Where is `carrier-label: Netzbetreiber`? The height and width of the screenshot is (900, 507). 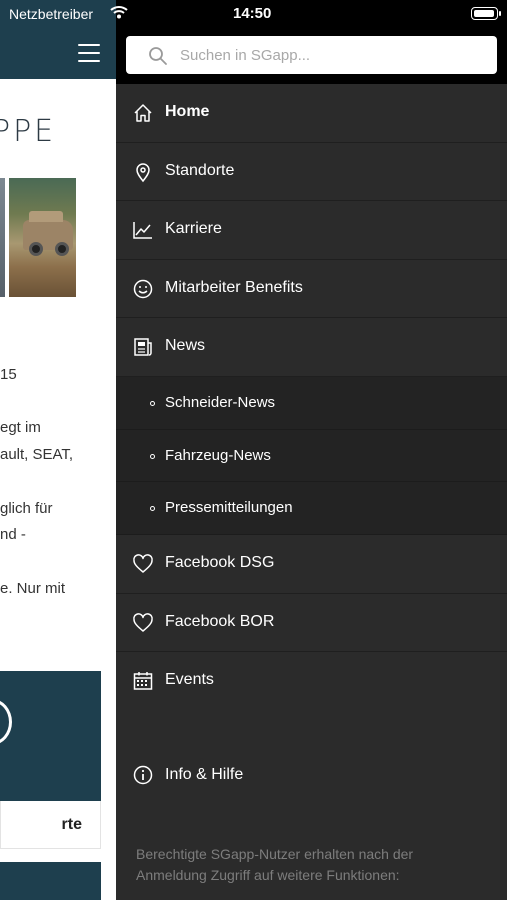
carrier-label: Netzbetreiber is located at coordinates (51, 14).